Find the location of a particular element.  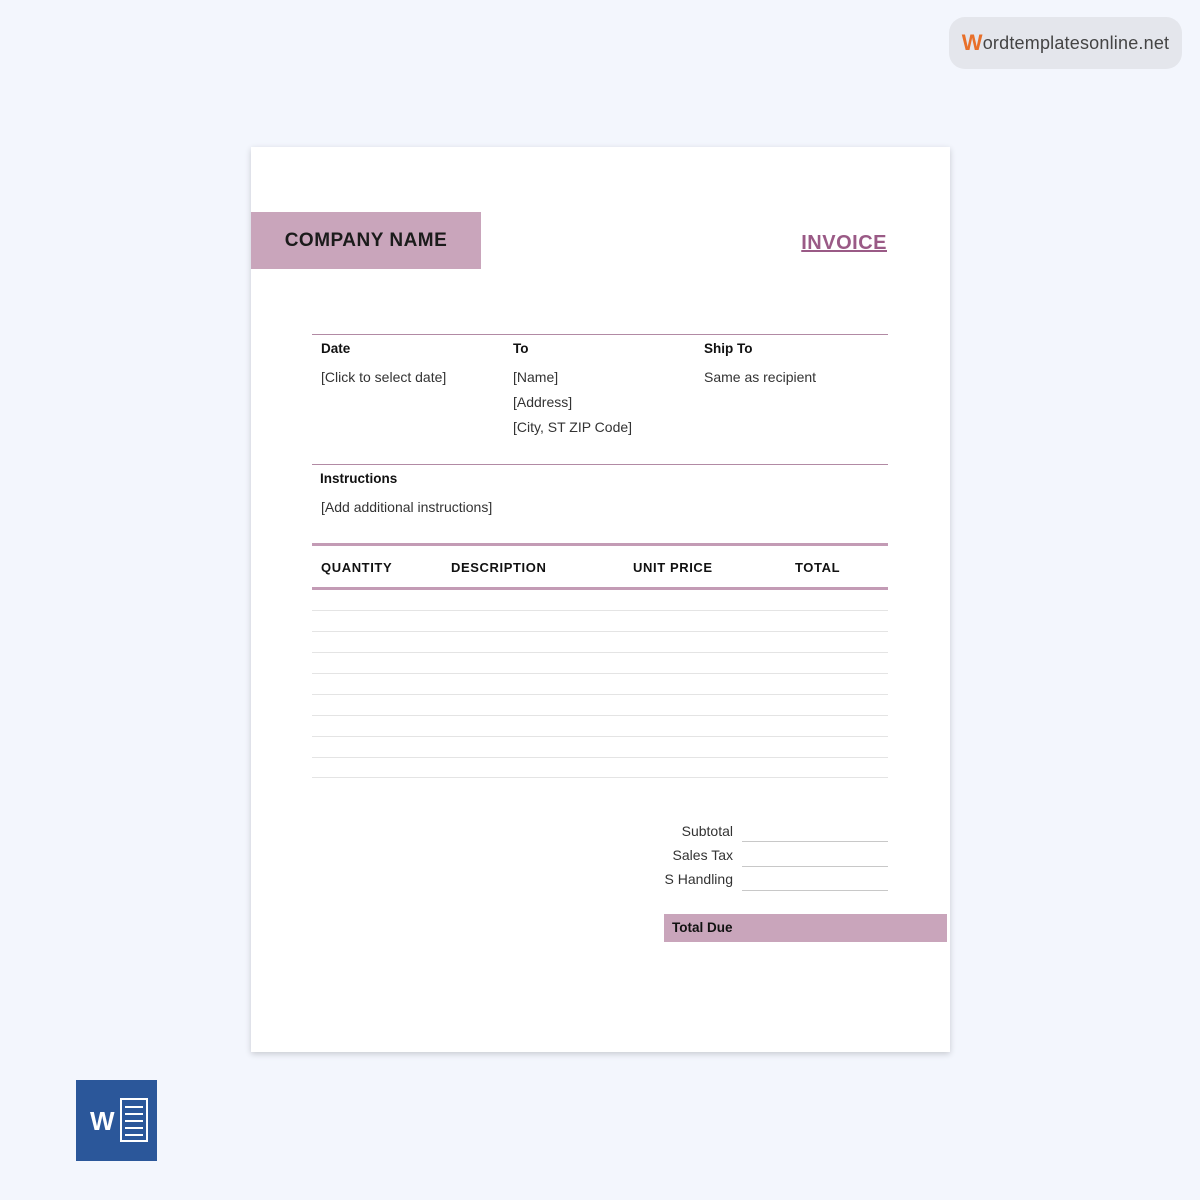

to-city-field: [City, ST ZIP Code] is located at coordinates (572, 427).